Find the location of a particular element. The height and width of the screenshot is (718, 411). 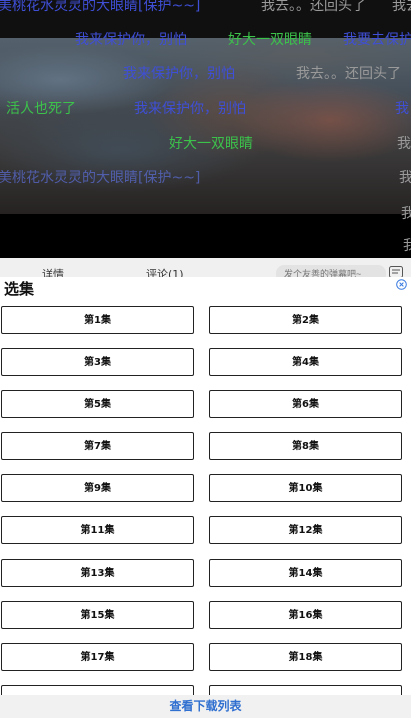

view-download-list-link: 查看下载列表 is located at coordinates (205, 706).